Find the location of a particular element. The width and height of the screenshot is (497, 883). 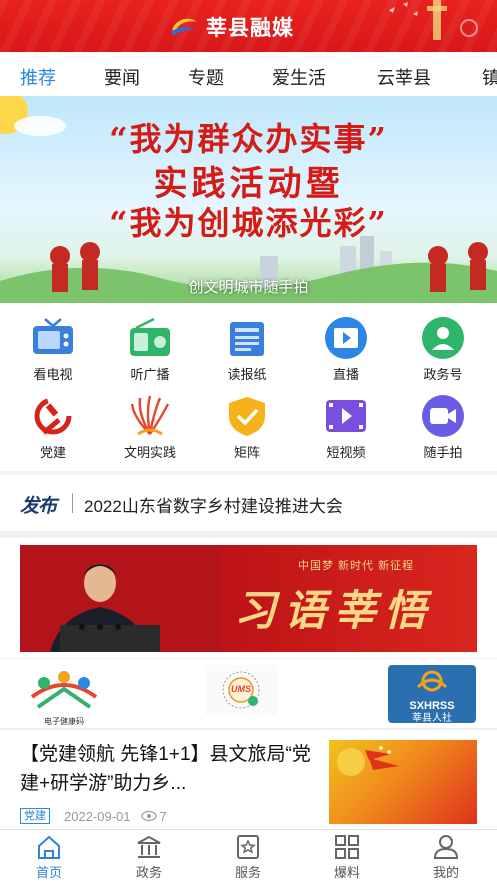

app-logo-icon is located at coordinates (184, 27).